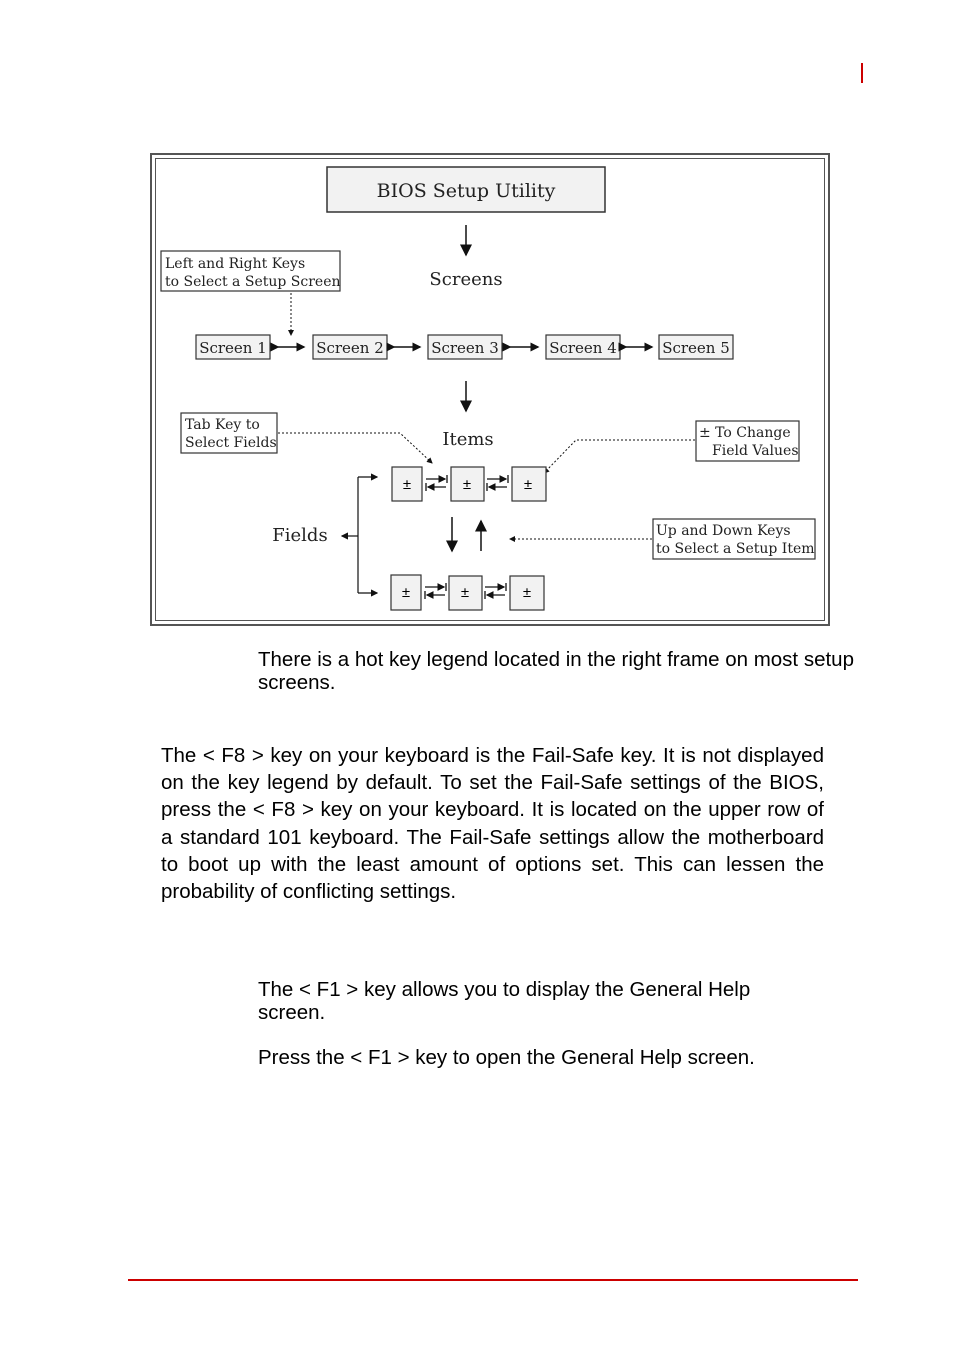 Image resolution: width=954 pixels, height=1352 pixels. What do you see at coordinates (696, 348) in the screenshot?
I see `screen-label-5: Screen 5` at bounding box center [696, 348].